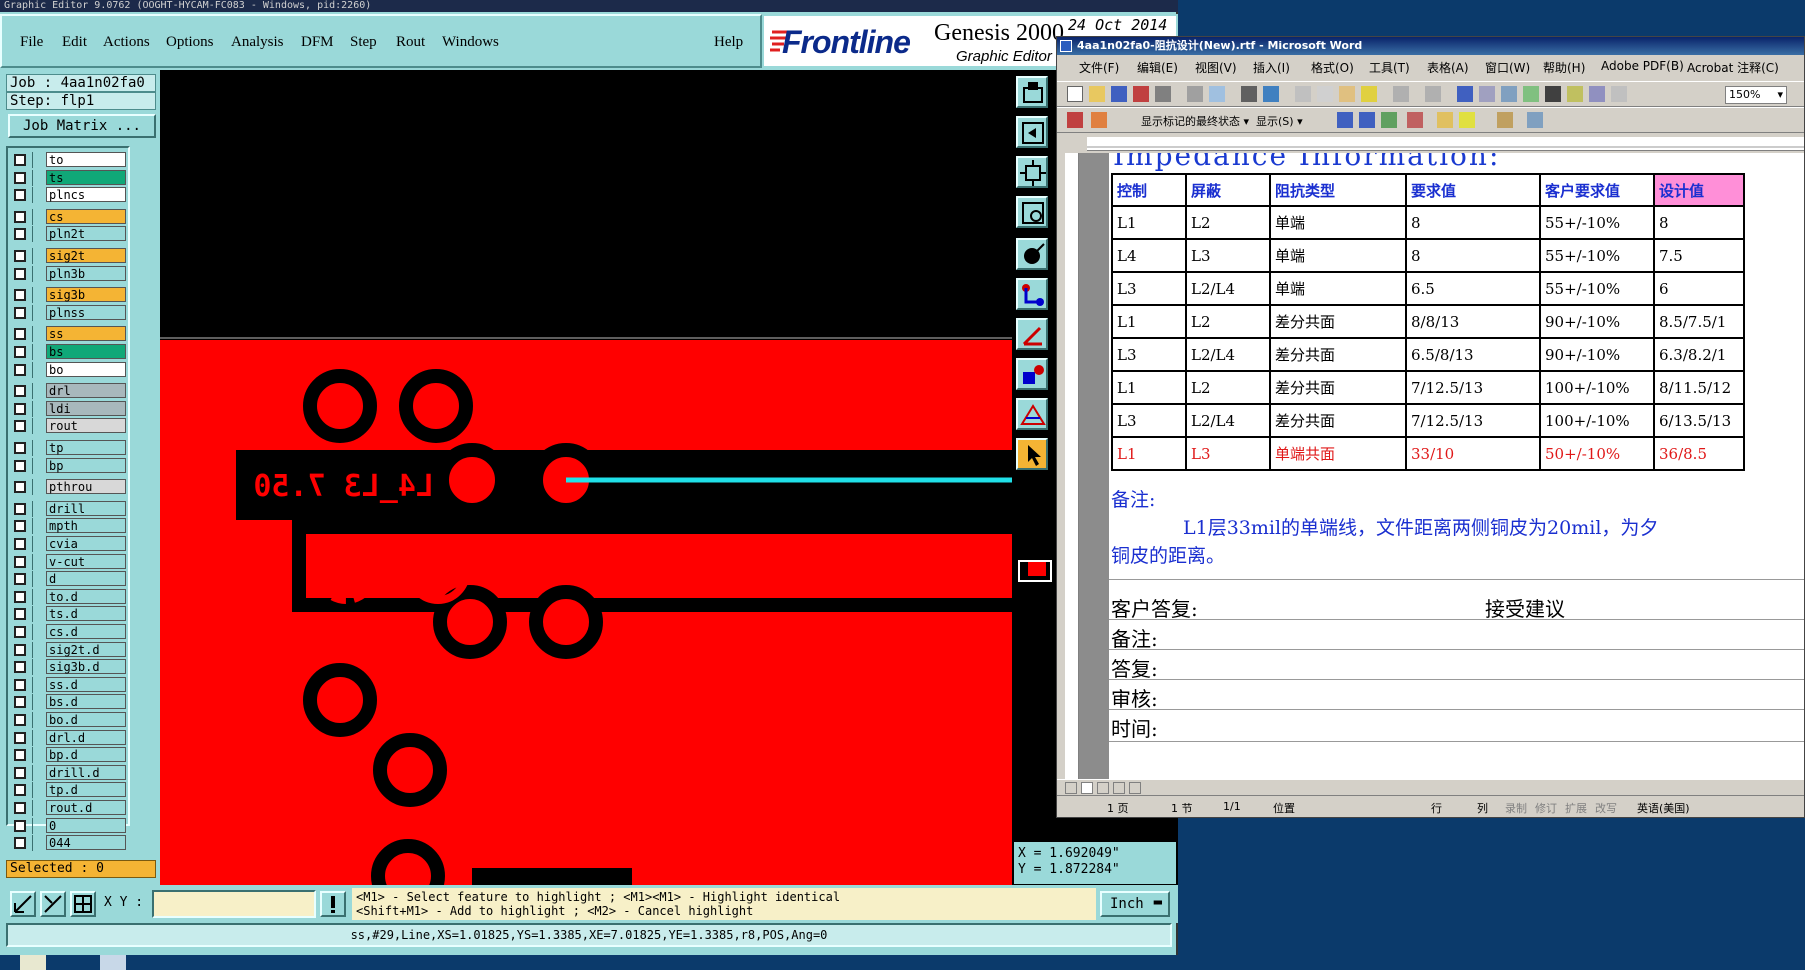 The image size is (1805, 970). What do you see at coordinates (1032, 374) in the screenshot?
I see `surface-tool` at bounding box center [1032, 374].